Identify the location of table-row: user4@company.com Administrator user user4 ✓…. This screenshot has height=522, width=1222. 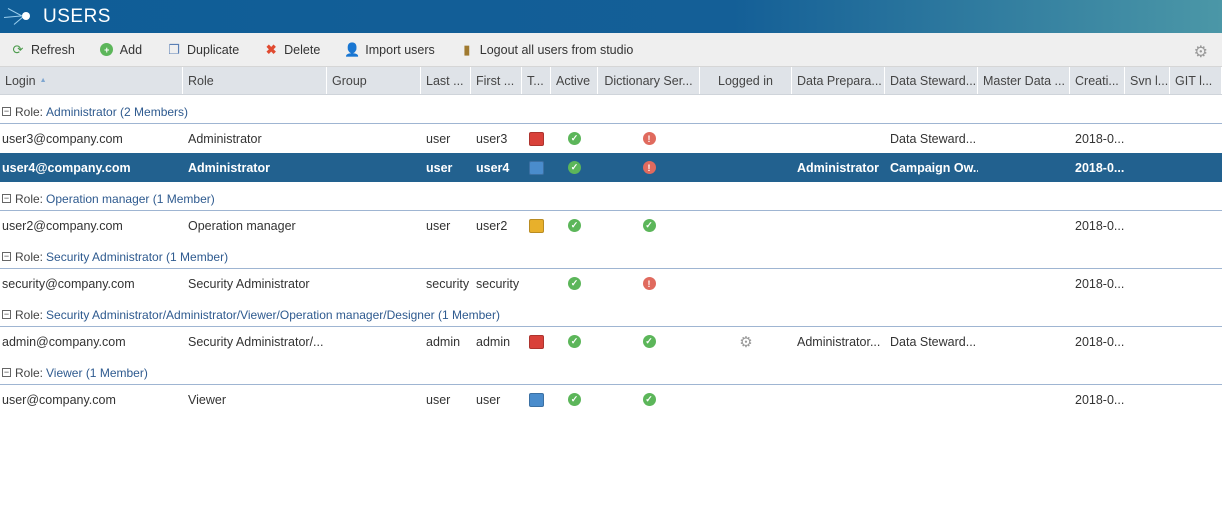
(611, 167).